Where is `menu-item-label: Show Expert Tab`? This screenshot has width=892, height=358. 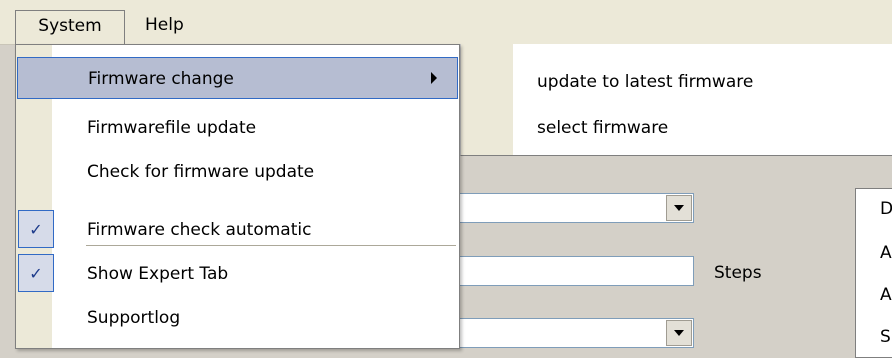
menu-item-label: Show Expert Tab is located at coordinates (158, 274).